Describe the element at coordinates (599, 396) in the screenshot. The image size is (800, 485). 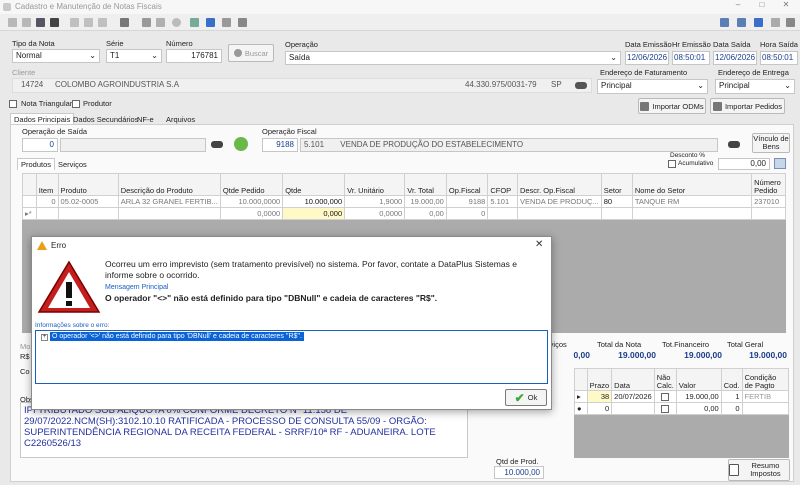
I see `grid-cell: 38` at that location.